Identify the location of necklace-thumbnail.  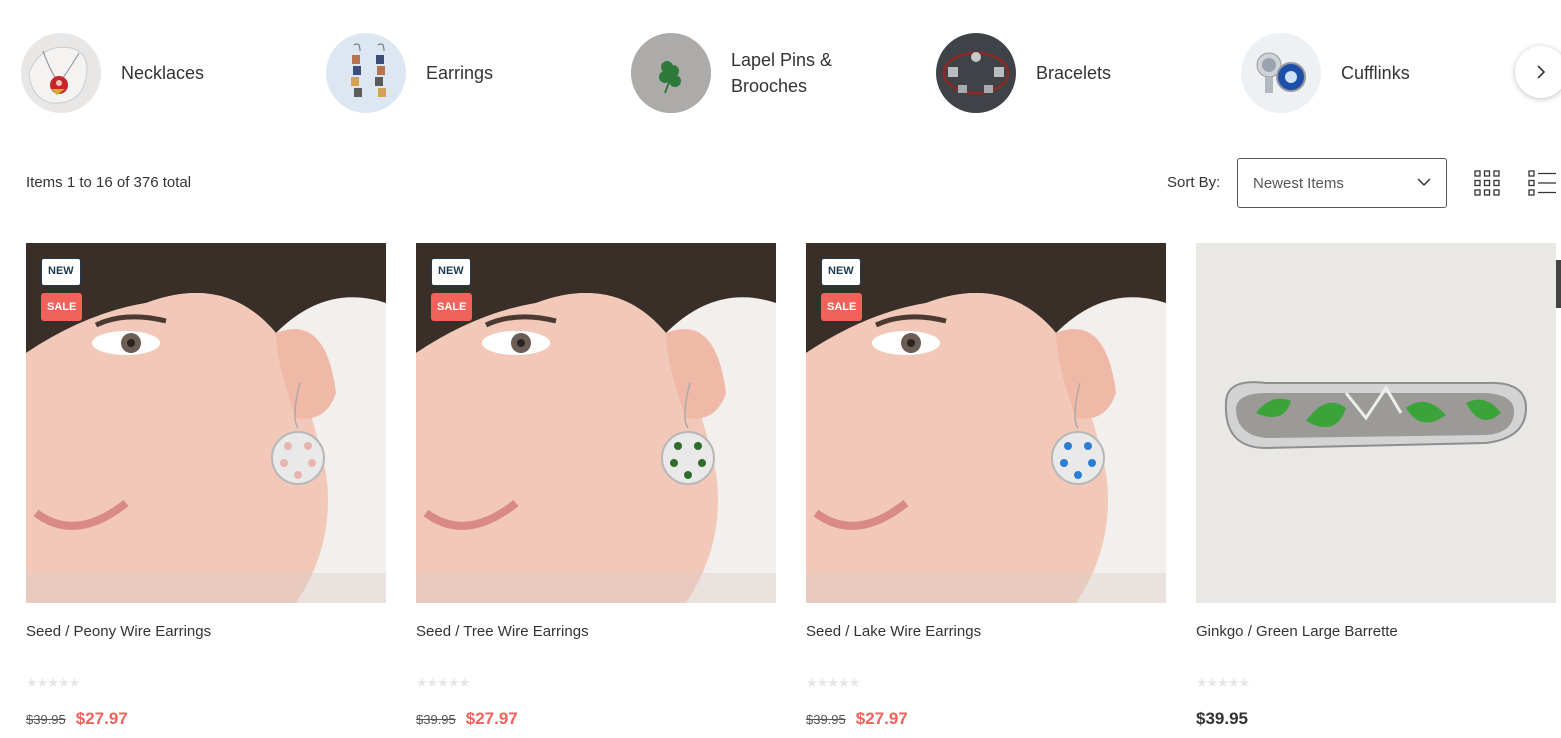
(61, 73).